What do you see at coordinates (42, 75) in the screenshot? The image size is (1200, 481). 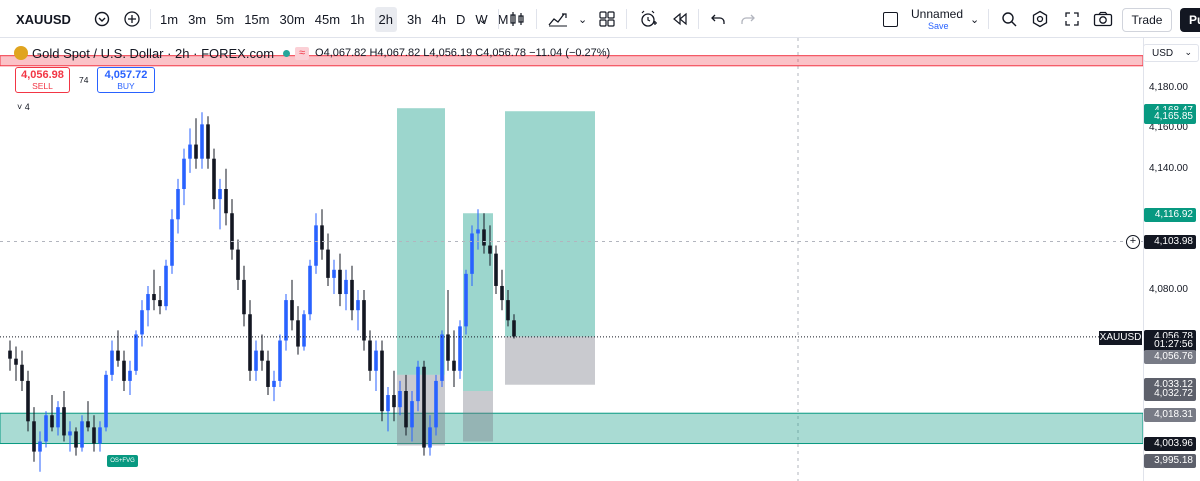 I see `sell-price: 4,056.98` at bounding box center [42, 75].